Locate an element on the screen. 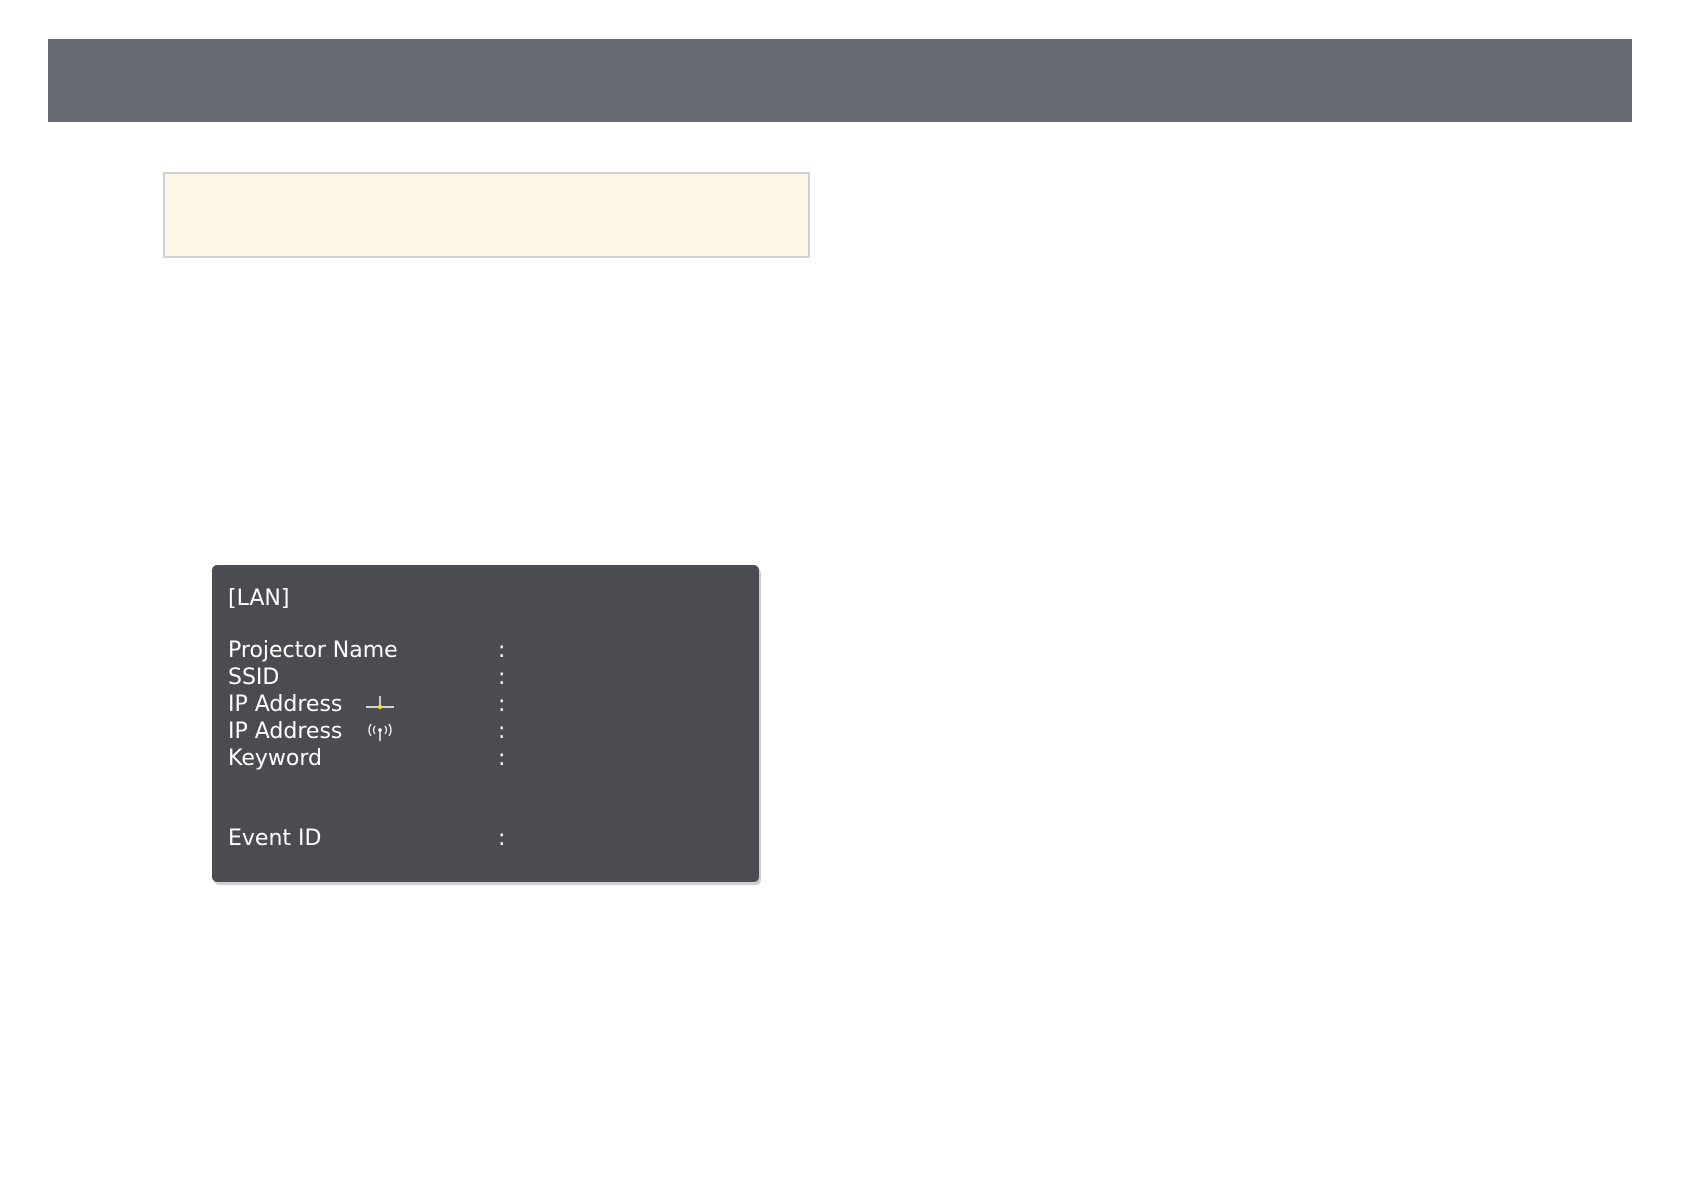  wired-lan-icon is located at coordinates (380, 705).